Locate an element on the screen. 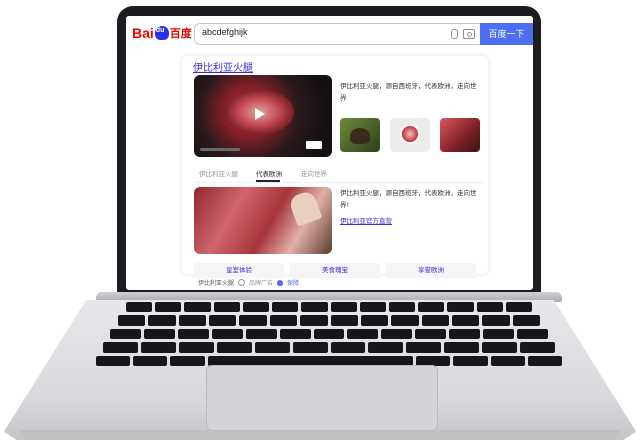 The height and width of the screenshot is (448, 641). baidu-logo: Bai 百度 is located at coordinates (162, 33).